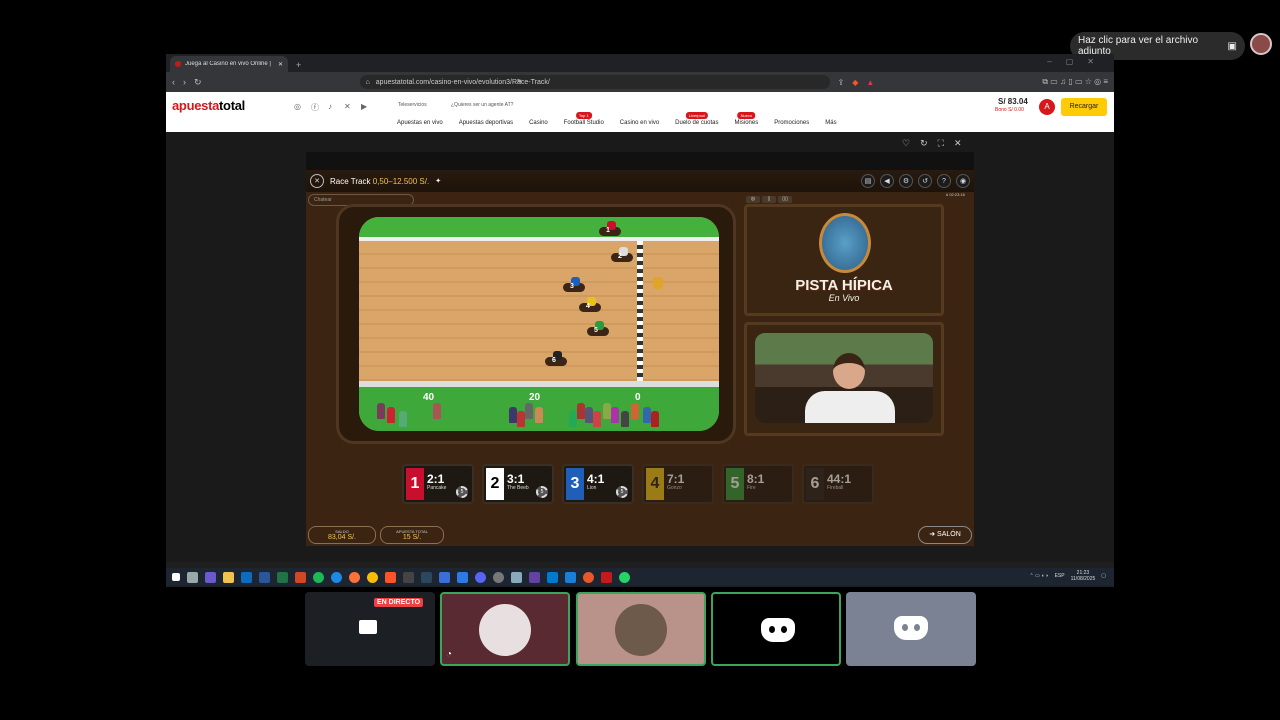 This screenshot has width=1280, height=720. I want to click on start-icon, so click(176, 577).